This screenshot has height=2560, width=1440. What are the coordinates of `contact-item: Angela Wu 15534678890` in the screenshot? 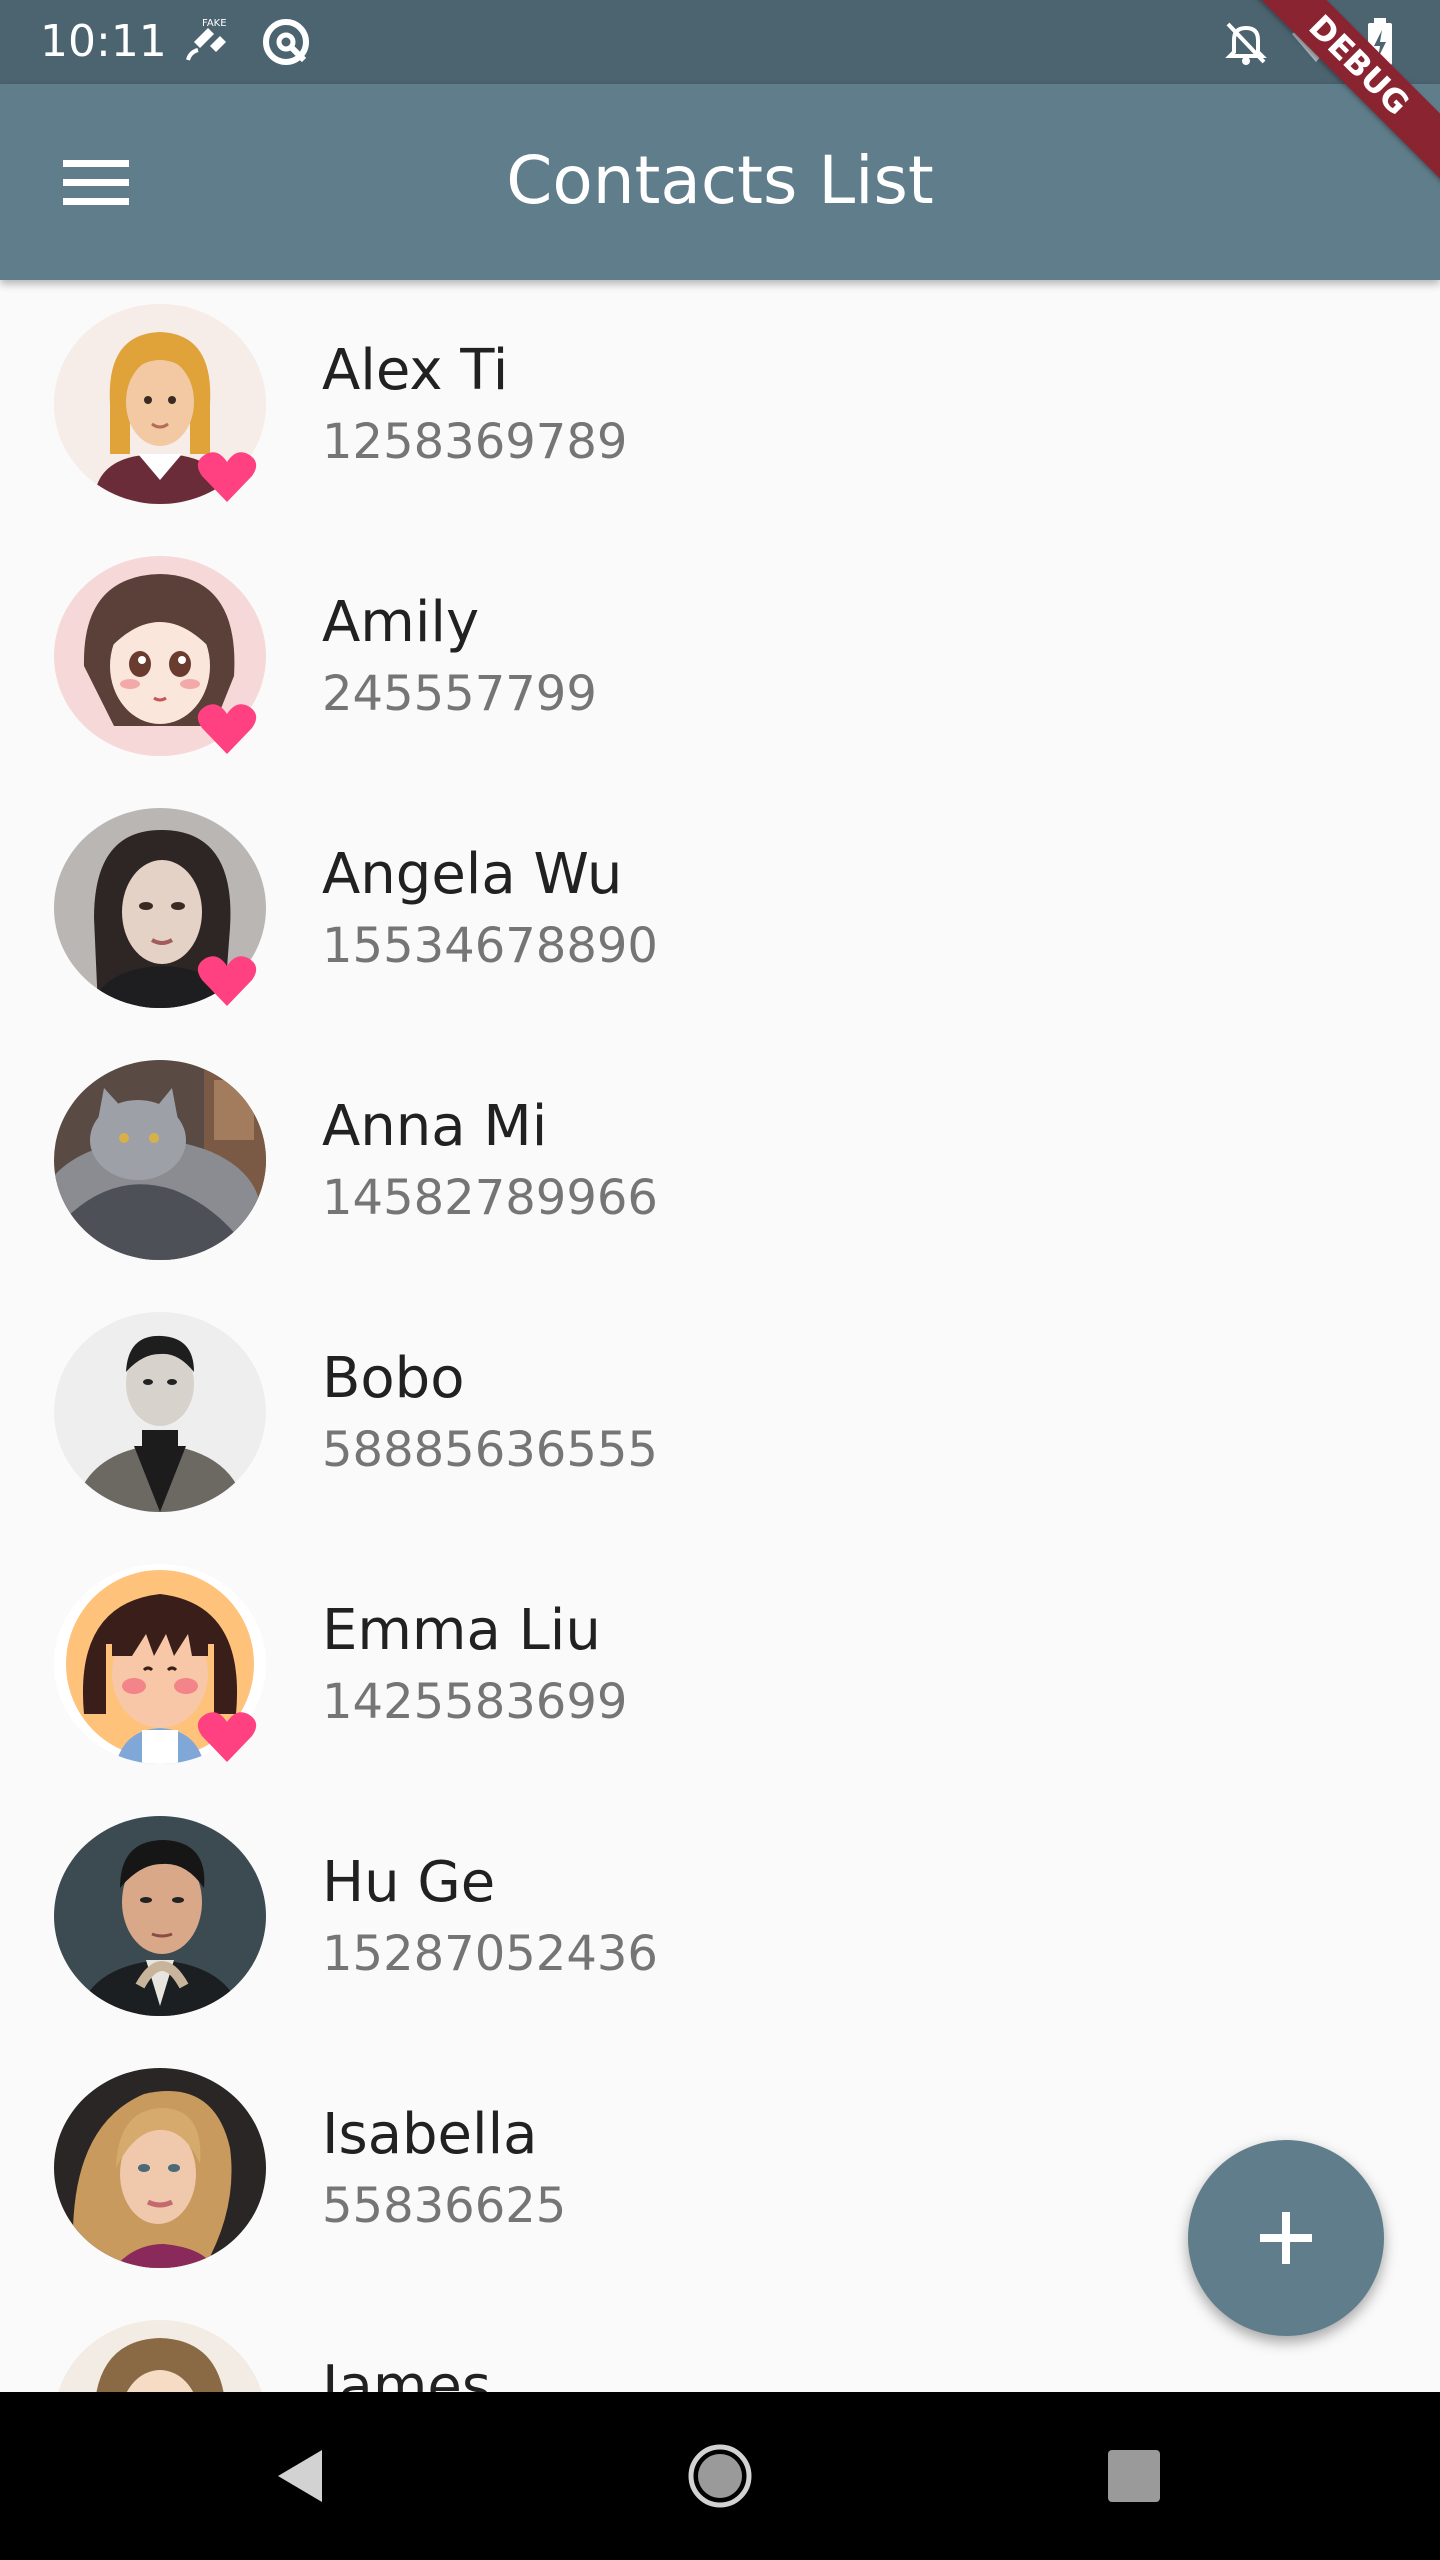 It's located at (720, 910).